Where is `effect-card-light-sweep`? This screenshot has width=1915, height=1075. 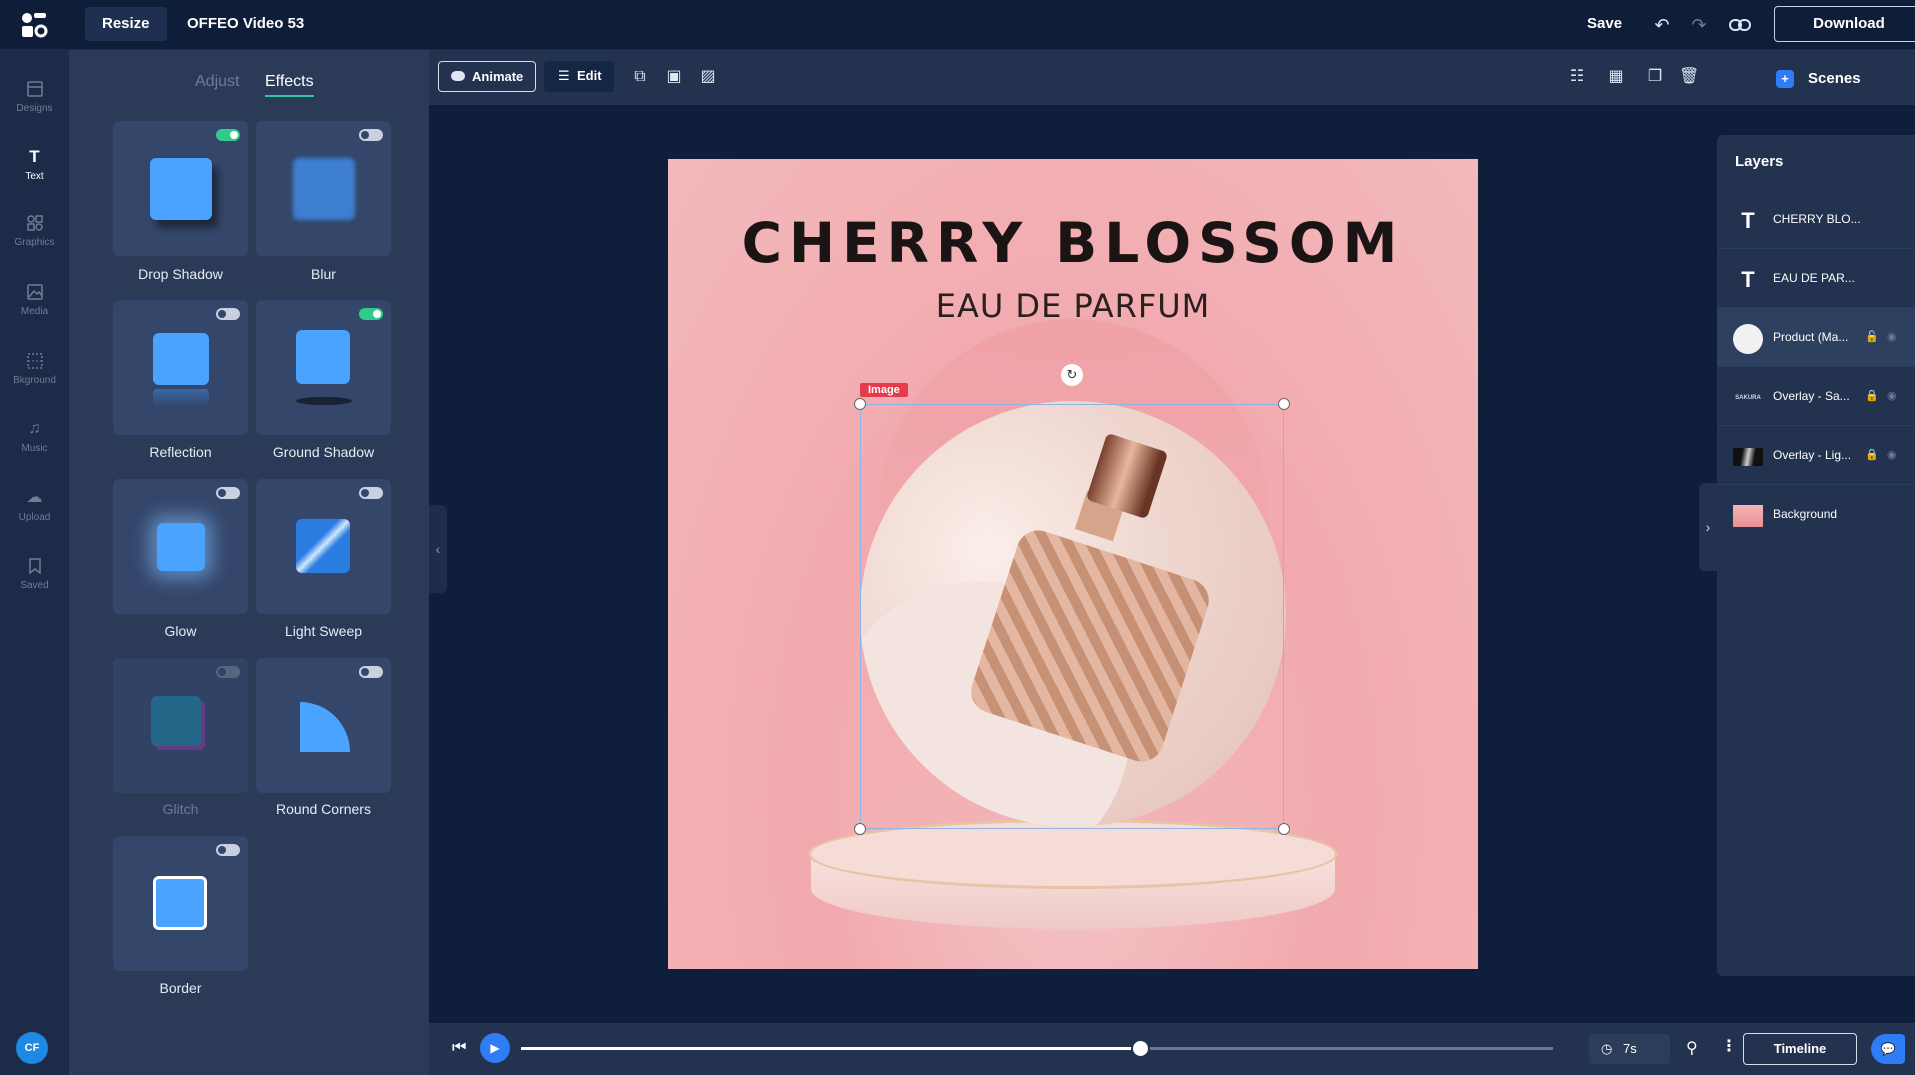
effect-card-light-sweep is located at coordinates (323, 546).